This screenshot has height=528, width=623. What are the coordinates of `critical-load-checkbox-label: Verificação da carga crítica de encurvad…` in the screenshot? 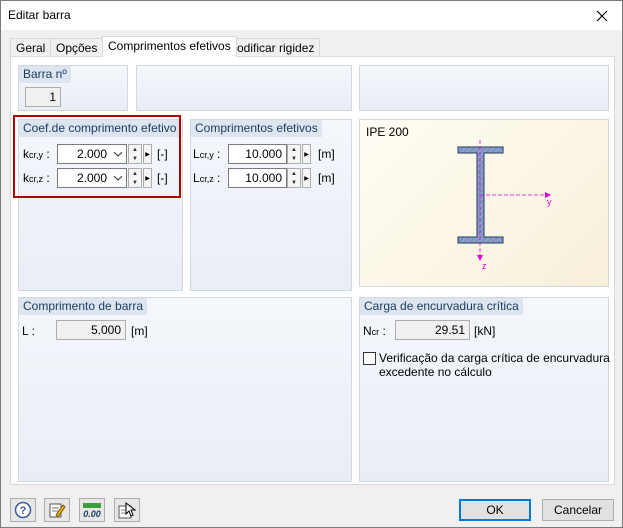 It's located at (494, 365).